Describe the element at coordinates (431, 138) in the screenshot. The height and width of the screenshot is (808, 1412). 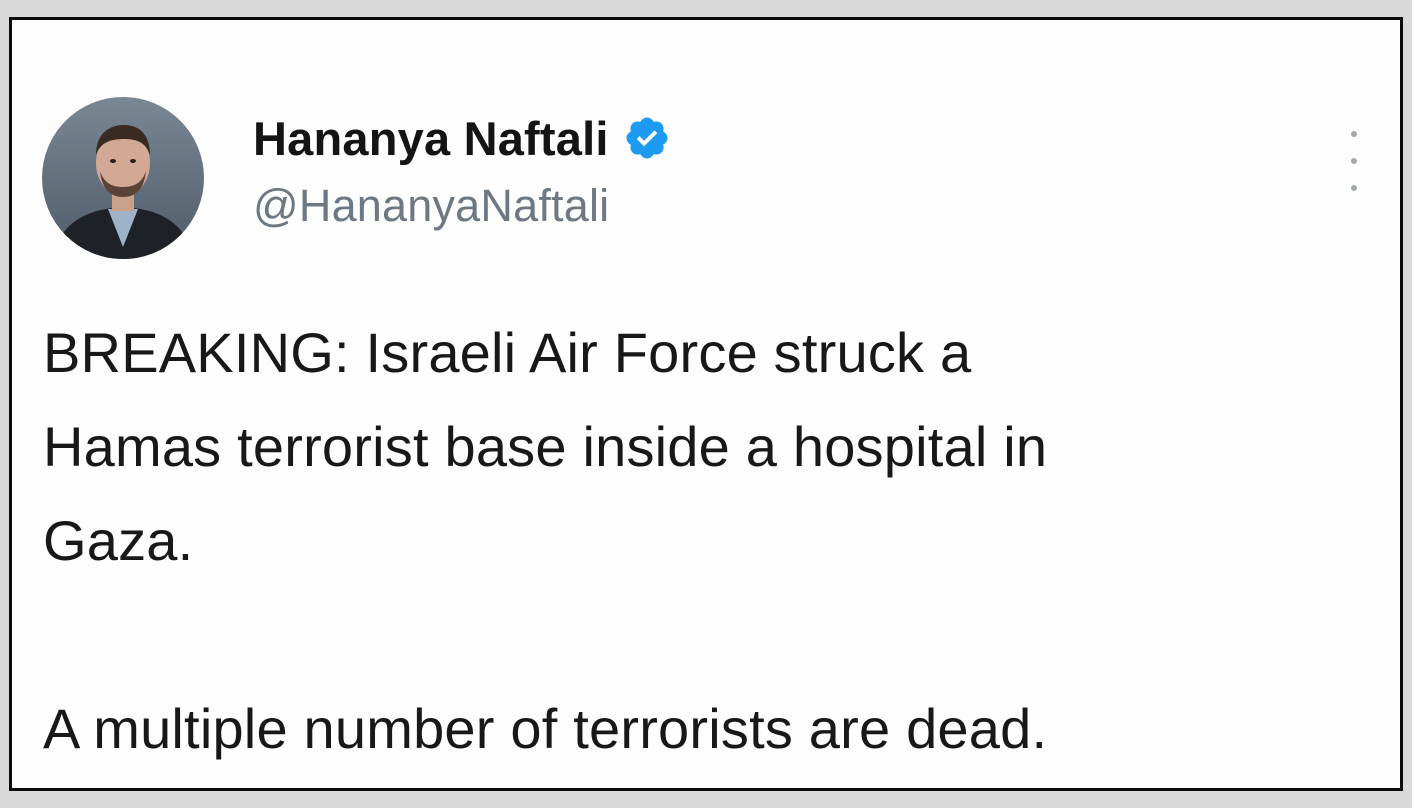
I see `author-display-name: Hananya Naftali` at that location.